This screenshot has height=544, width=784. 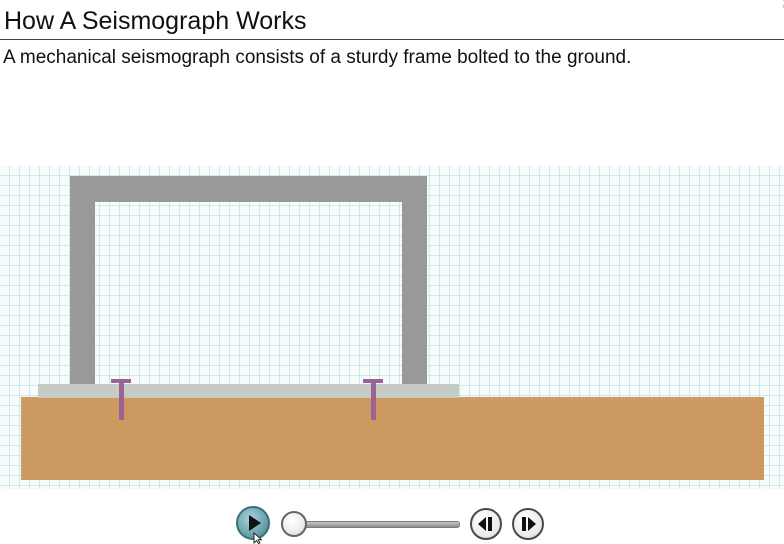 I want to click on progress-slider-knob, so click(x=294, y=524).